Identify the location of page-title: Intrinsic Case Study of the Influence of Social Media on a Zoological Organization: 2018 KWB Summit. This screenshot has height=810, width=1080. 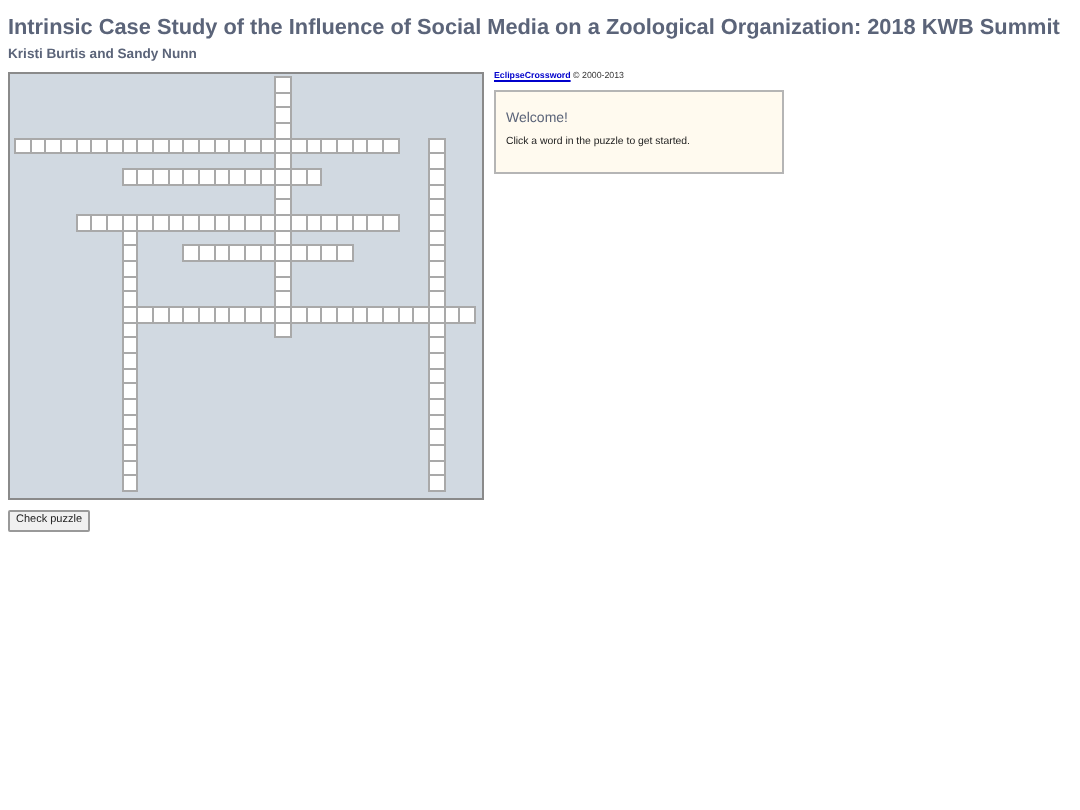
(535, 29).